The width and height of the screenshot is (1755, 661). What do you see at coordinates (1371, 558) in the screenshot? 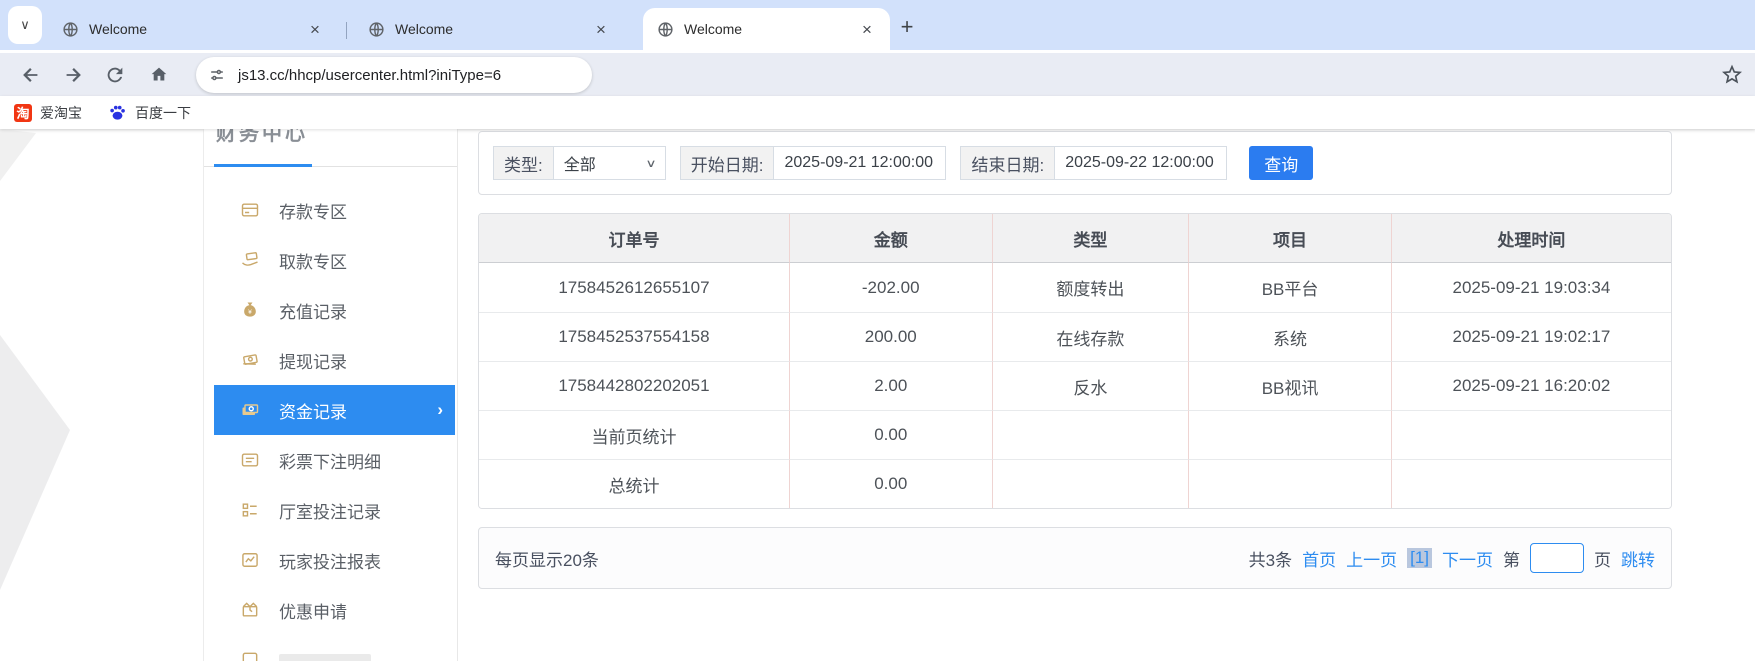
I see `prev-page-link: 上一页` at bounding box center [1371, 558].